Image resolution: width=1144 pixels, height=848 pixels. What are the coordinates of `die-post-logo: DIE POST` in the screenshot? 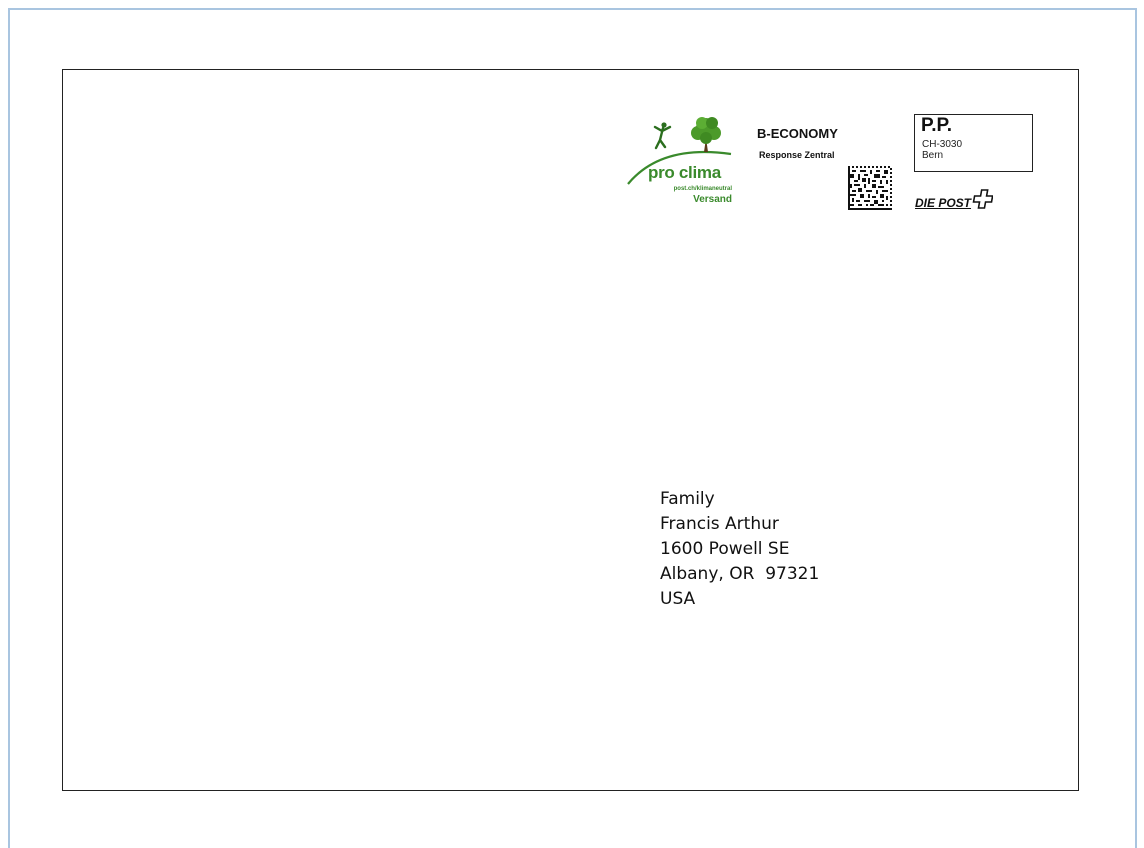 It's located at (954, 199).